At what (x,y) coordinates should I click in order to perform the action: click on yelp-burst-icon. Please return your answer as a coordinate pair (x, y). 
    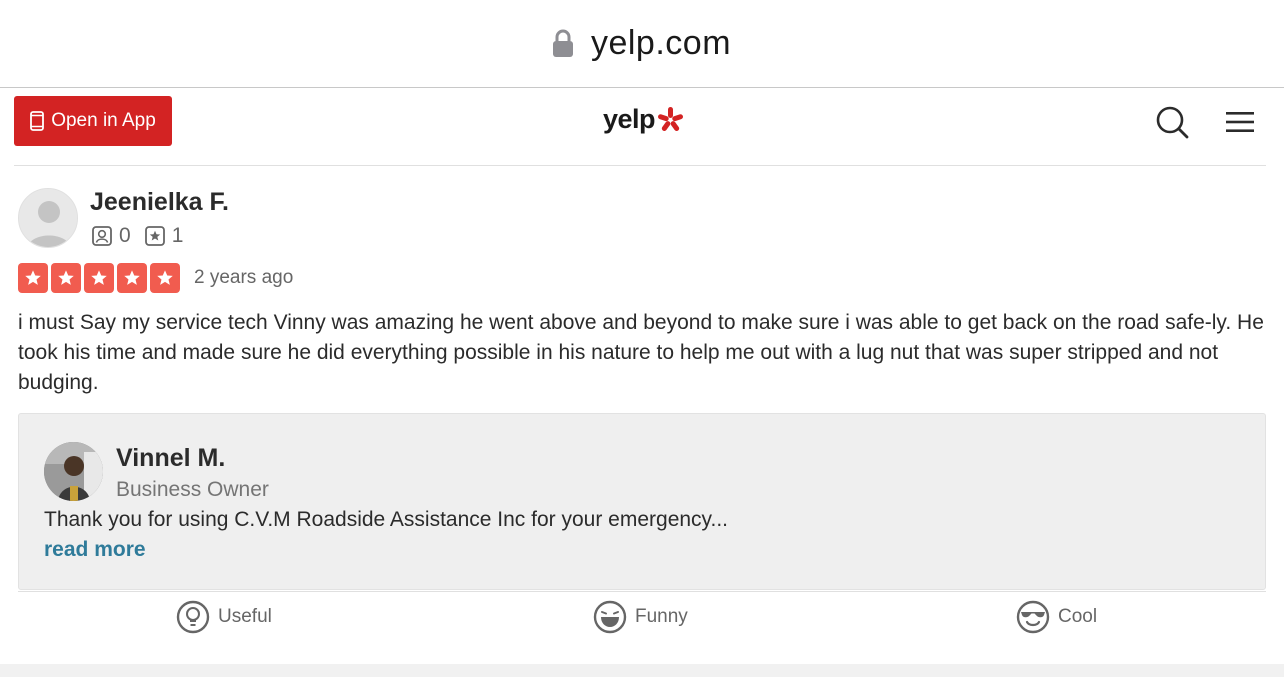
    Looking at the image, I should click on (671, 118).